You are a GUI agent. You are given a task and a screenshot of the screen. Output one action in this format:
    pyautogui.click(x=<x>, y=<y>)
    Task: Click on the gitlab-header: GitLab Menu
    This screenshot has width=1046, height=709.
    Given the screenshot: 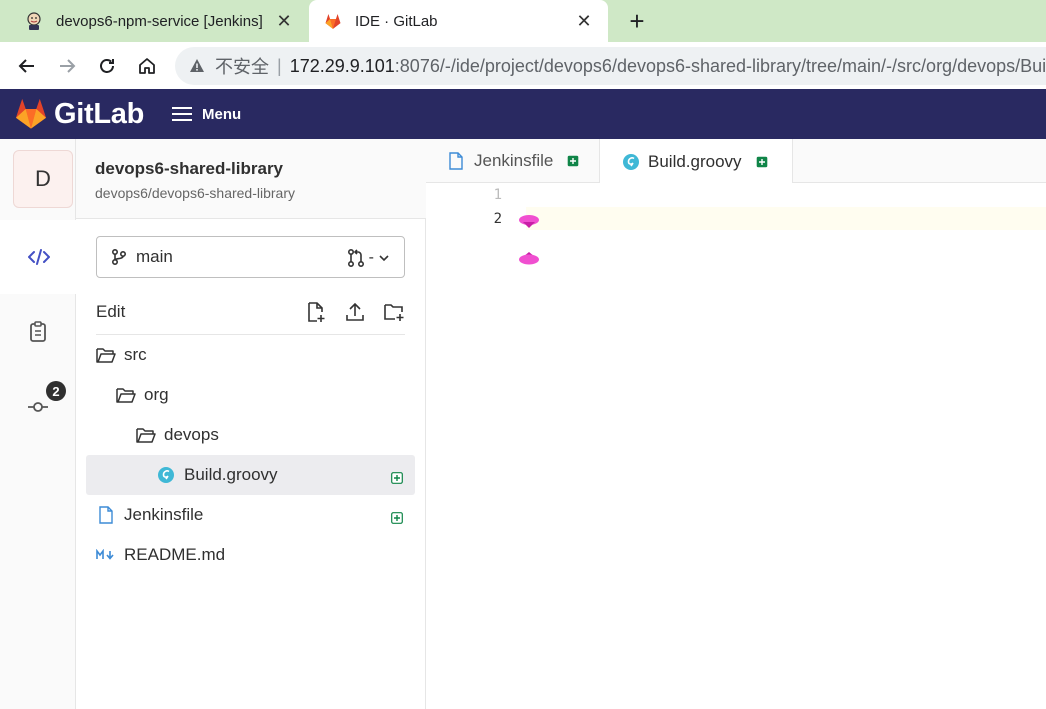 What is the action you would take?
    pyautogui.click(x=523, y=114)
    